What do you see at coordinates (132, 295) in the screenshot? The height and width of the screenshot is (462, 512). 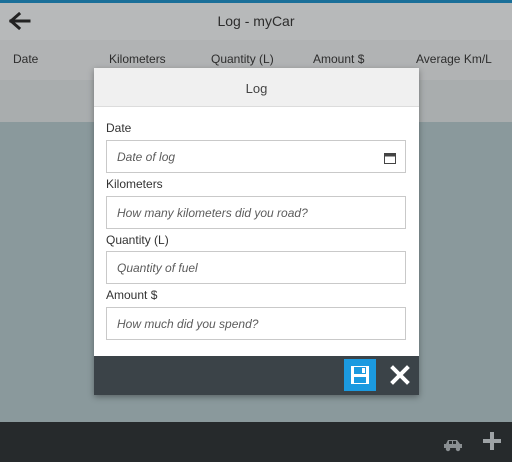 I see `amount-label: Amount $` at bounding box center [132, 295].